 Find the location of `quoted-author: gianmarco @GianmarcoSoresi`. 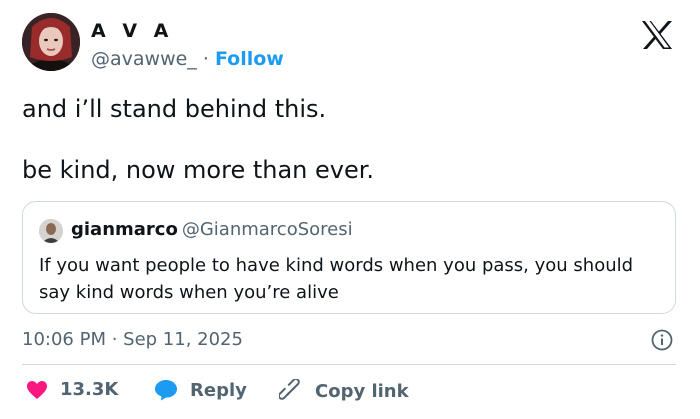

quoted-author: gianmarco @GianmarcoSoresi is located at coordinates (212, 229).